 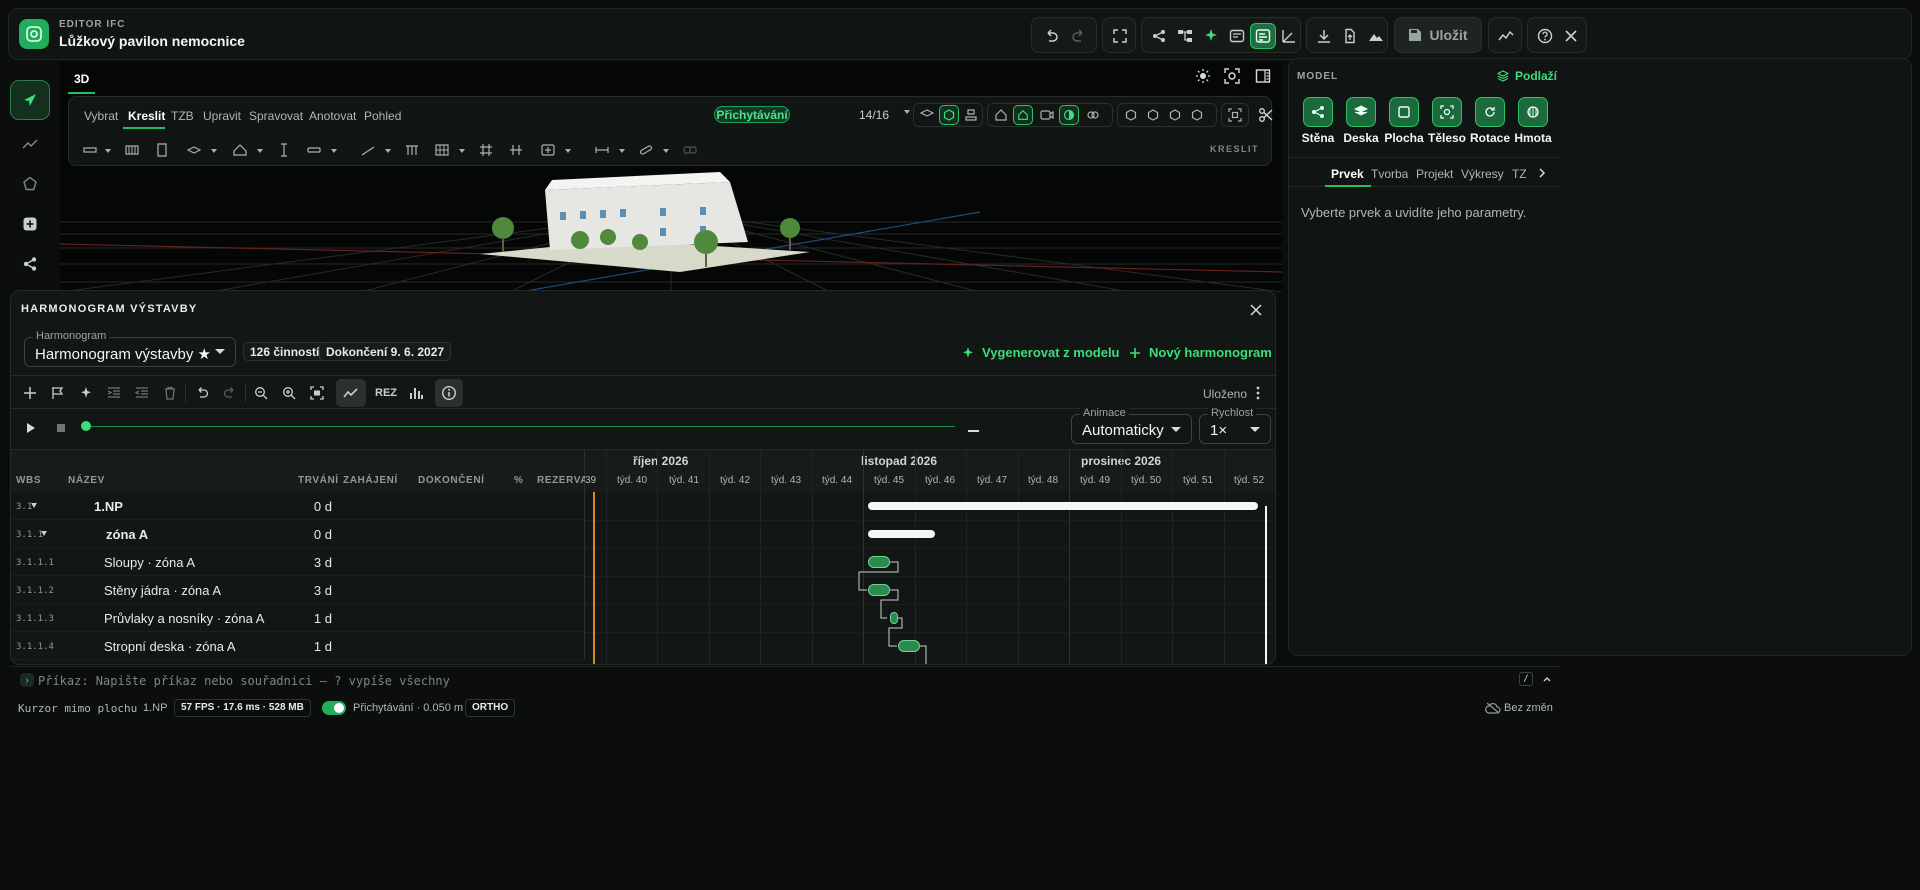 I want to click on card-teleso: Těleso, so click(x=1447, y=121).